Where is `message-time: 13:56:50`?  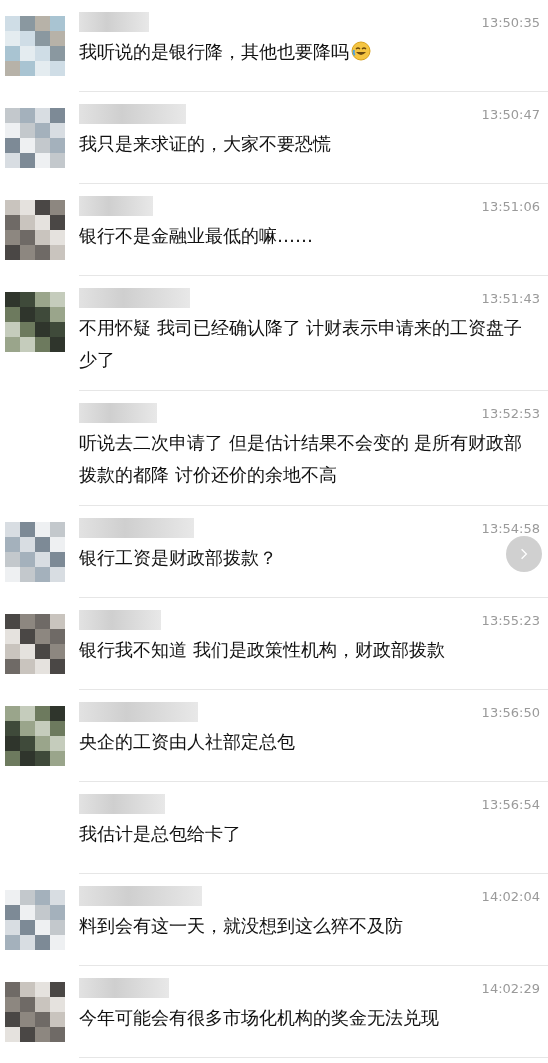
message-time: 13:56:50 is located at coordinates (510, 712).